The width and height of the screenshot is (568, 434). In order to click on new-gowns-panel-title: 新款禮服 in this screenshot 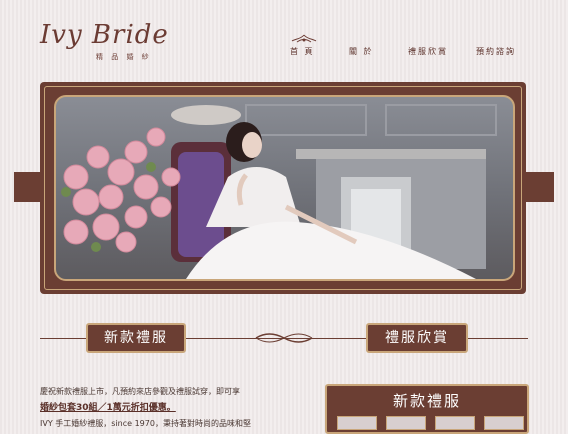, I will do `click(426, 401)`.